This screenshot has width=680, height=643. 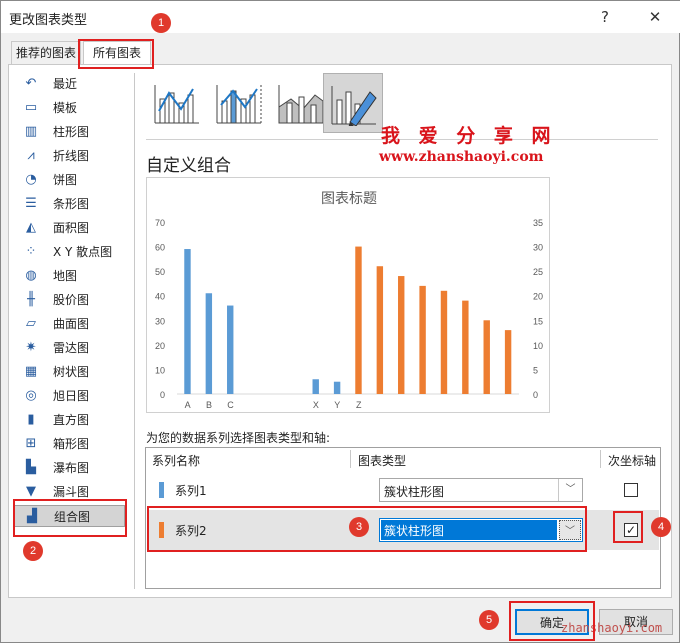 I want to click on area-chart-icon: ◭, so click(x=31, y=227).